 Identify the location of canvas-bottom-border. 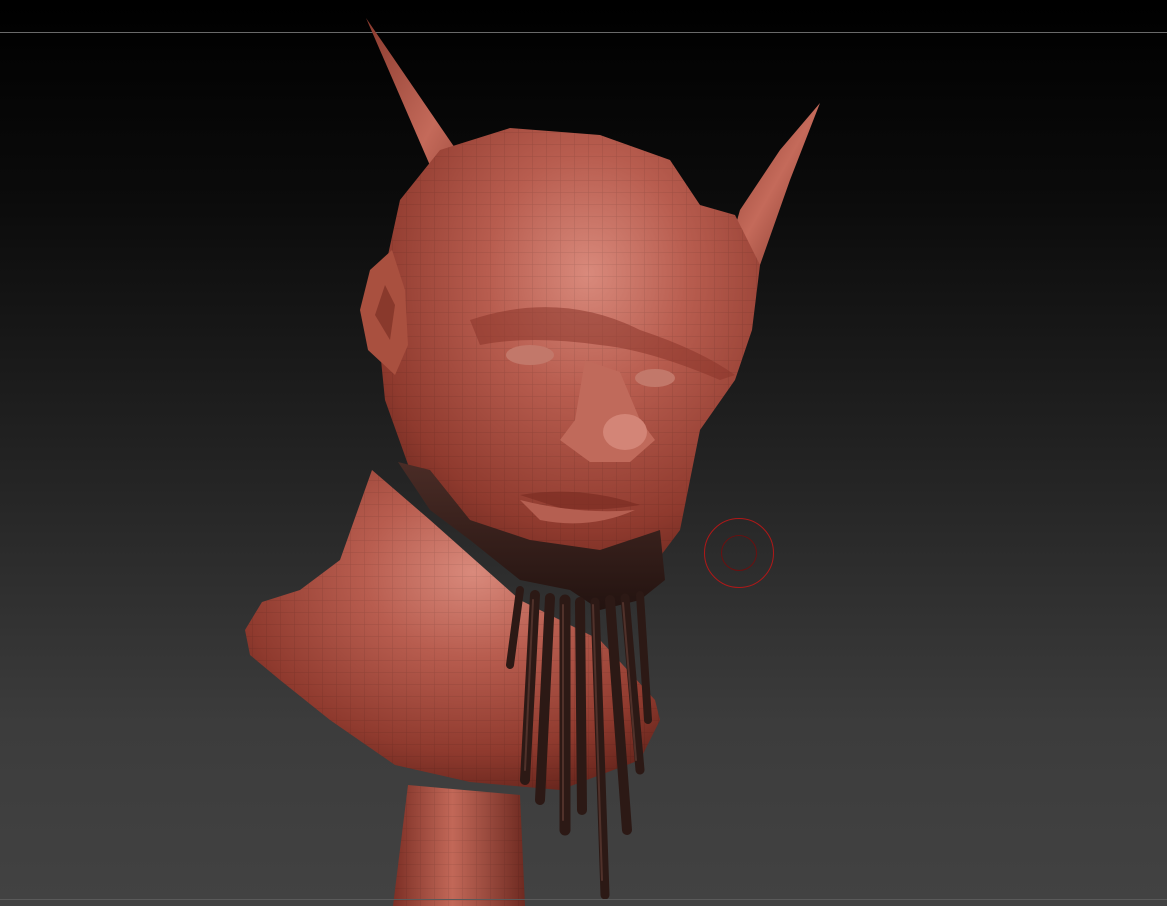
(583, 899).